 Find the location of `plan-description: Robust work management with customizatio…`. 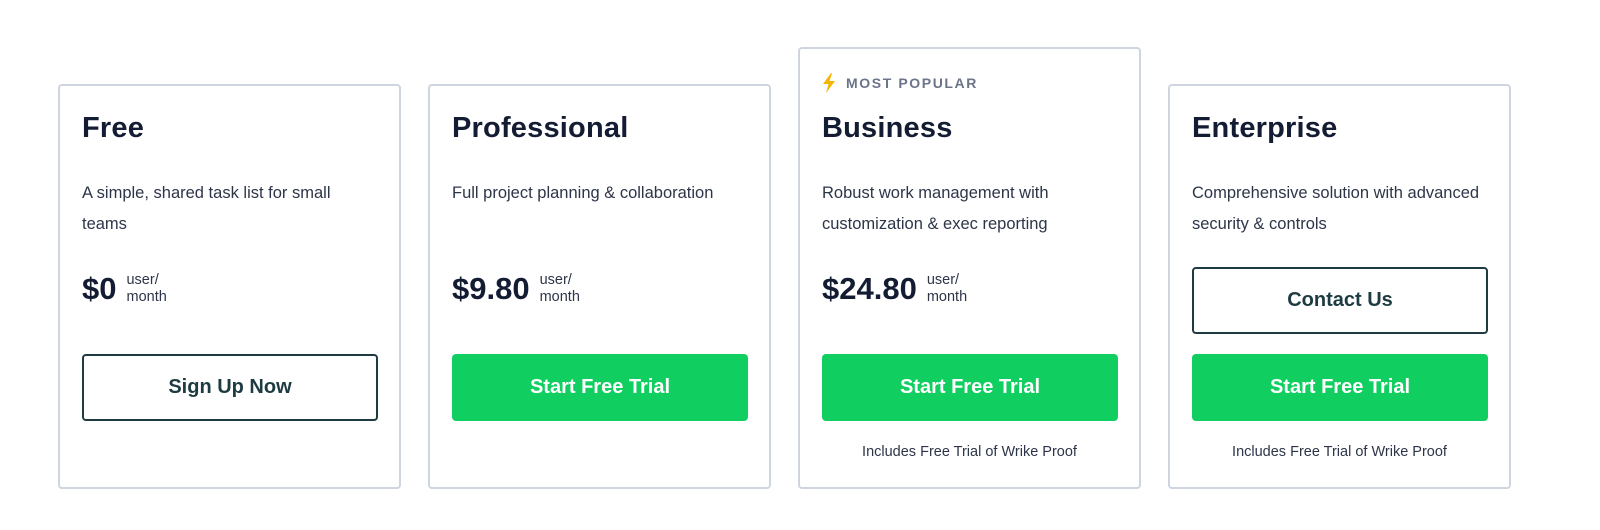

plan-description: Robust work management with customizatio… is located at coordinates (935, 208).